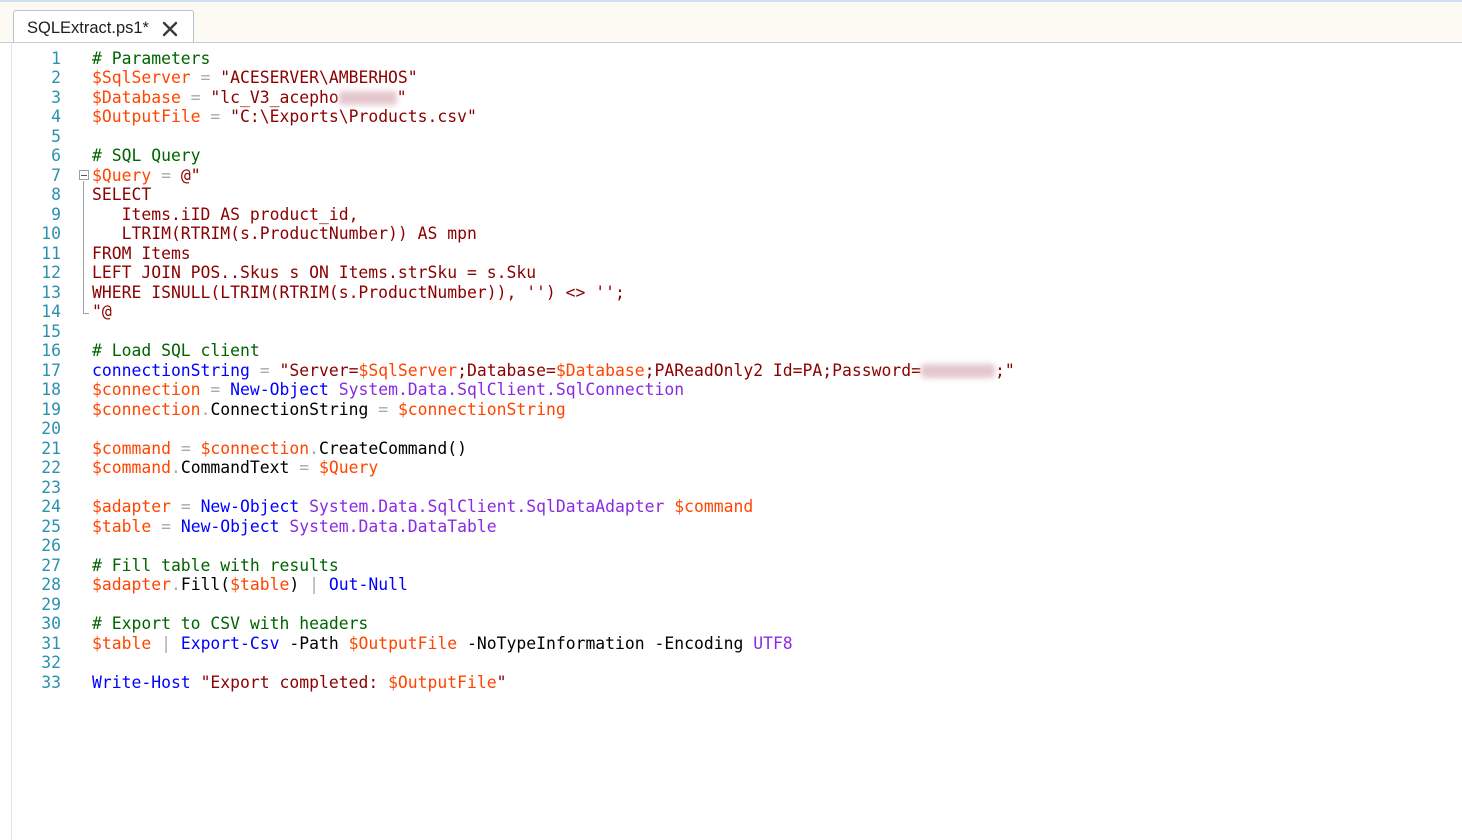  What do you see at coordinates (731, 624) in the screenshot?
I see `code-line: 30 # Export to CSV with headers` at bounding box center [731, 624].